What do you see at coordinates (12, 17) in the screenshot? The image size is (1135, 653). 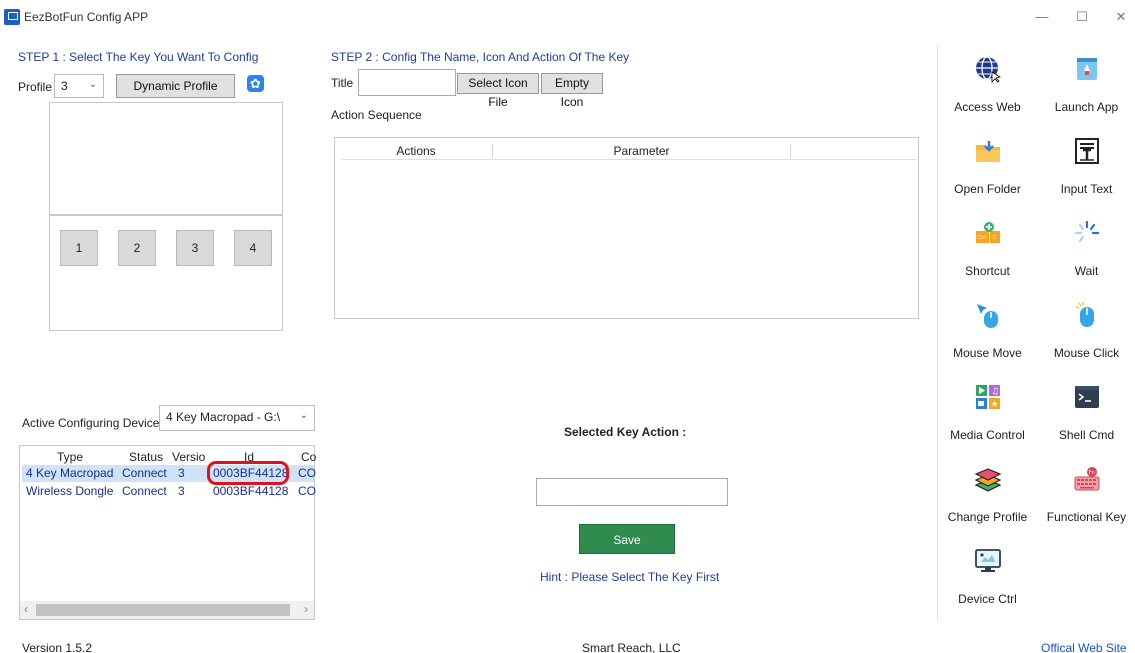 I see `app-logo-icon` at bounding box center [12, 17].